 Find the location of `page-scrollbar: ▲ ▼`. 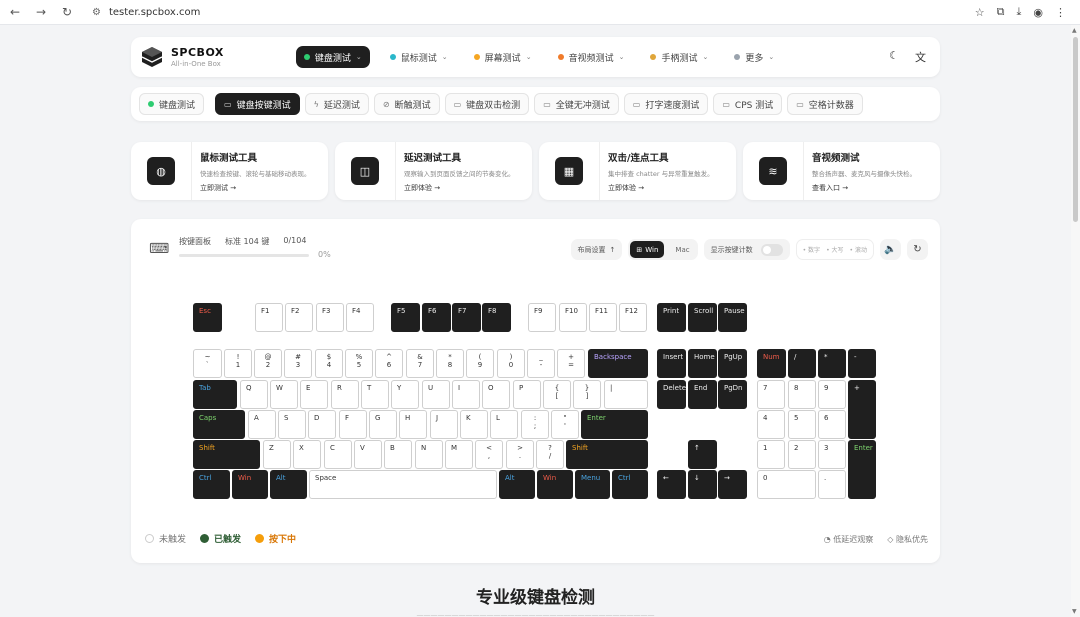

page-scrollbar: ▲ ▼ is located at coordinates (1075, 321).